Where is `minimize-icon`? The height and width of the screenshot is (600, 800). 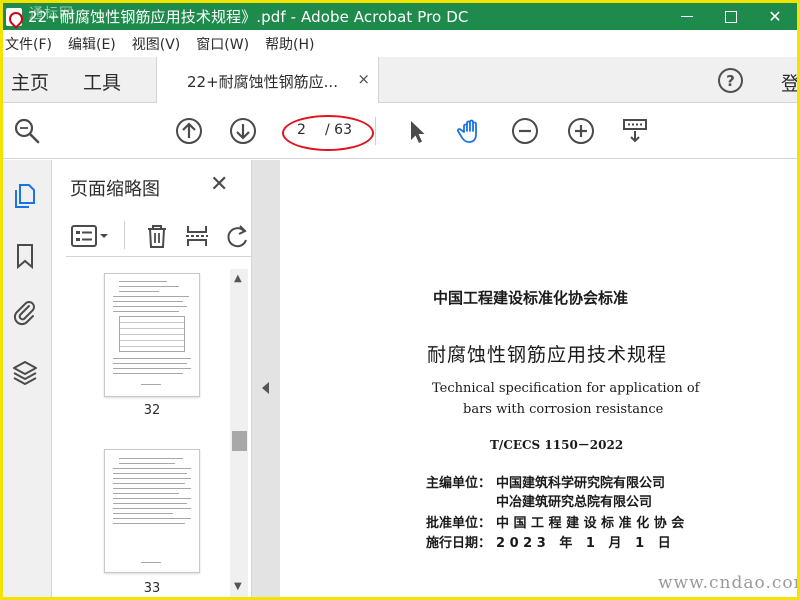 minimize-icon is located at coordinates (687, 16).